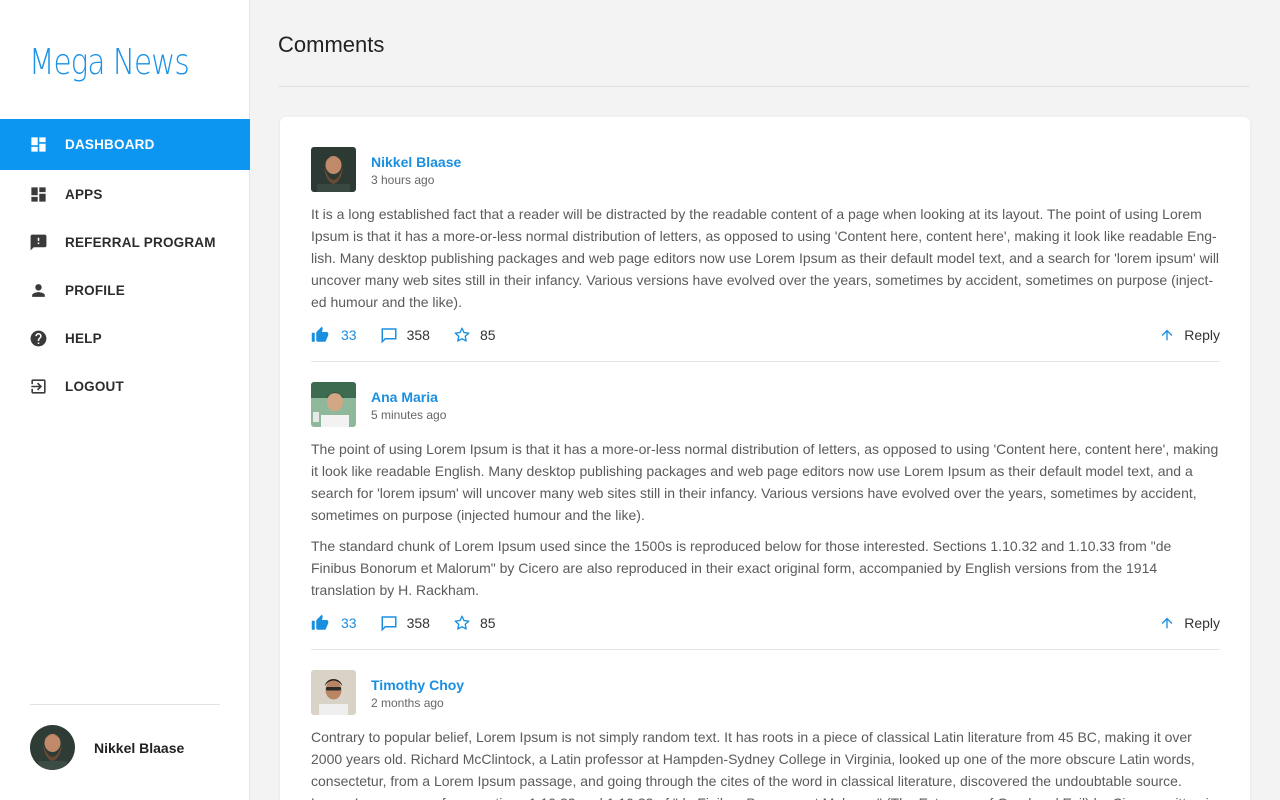 Image resolution: width=1280 pixels, height=800 pixels. What do you see at coordinates (38, 338) in the screenshot?
I see `help-icon` at bounding box center [38, 338].